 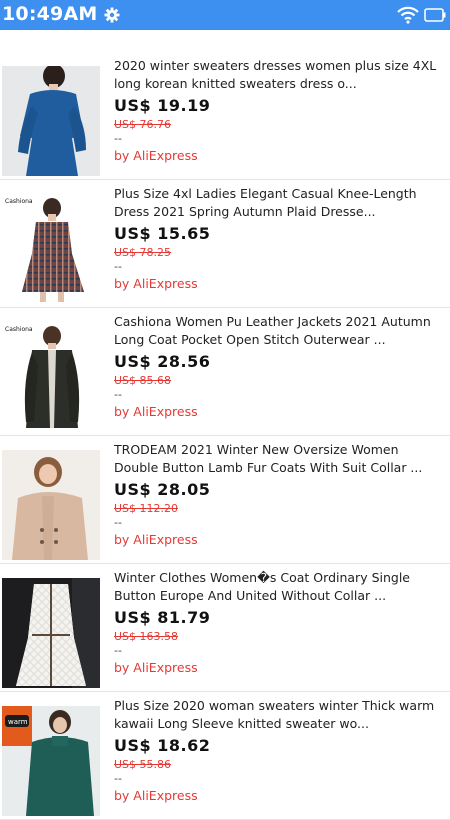 I want to click on product-price: US$ 28.05, so click(x=162, y=489).